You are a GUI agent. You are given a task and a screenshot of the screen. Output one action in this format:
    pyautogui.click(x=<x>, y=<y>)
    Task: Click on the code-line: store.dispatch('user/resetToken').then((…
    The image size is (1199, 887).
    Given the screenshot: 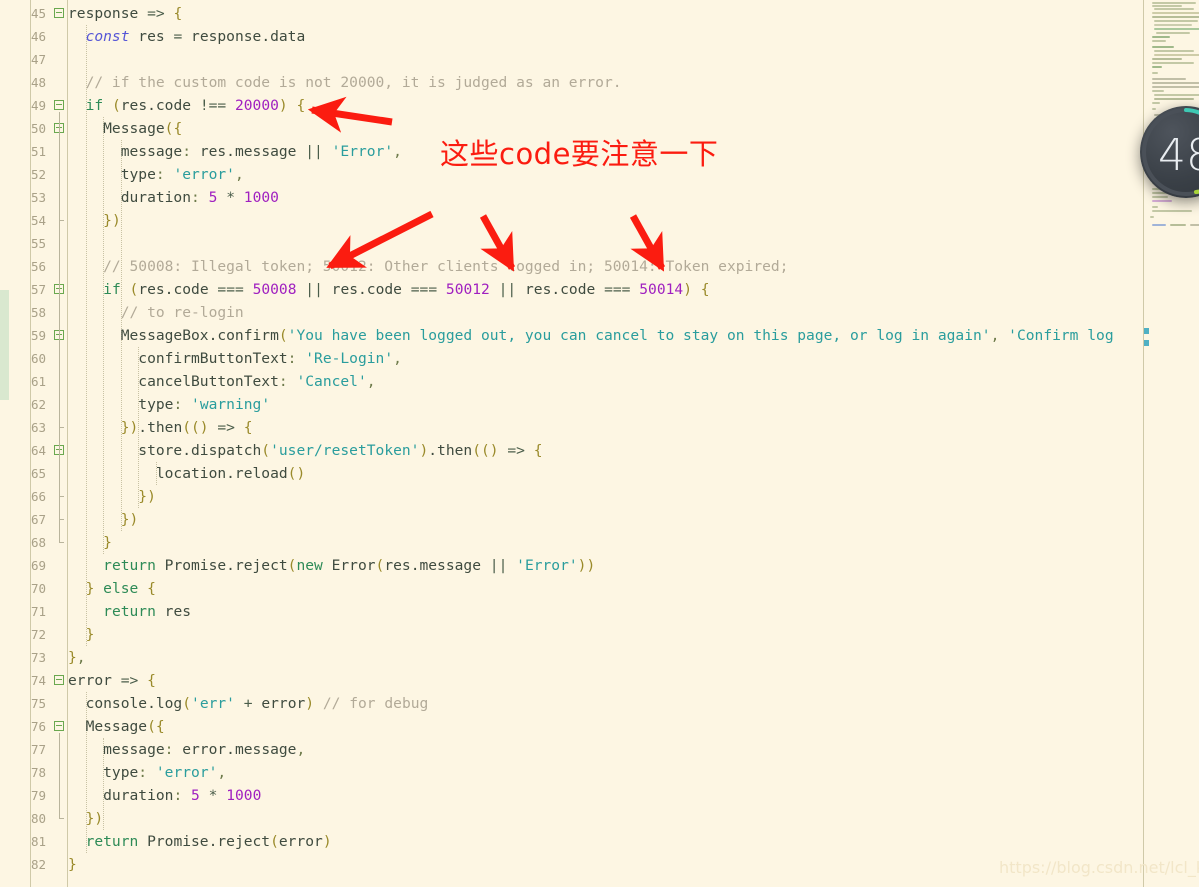 What is the action you would take?
    pyautogui.click(x=305, y=450)
    